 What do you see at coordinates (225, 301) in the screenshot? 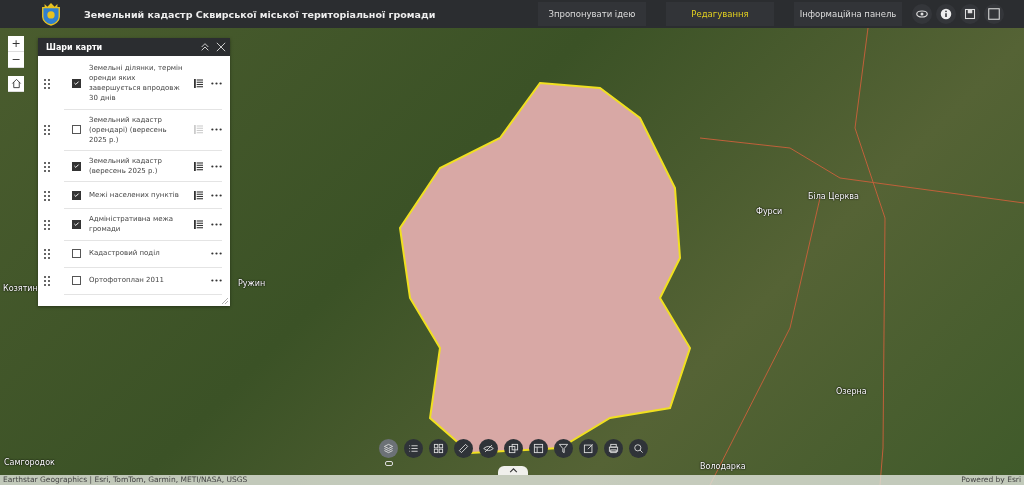
I see `resize-handle-icon` at bounding box center [225, 301].